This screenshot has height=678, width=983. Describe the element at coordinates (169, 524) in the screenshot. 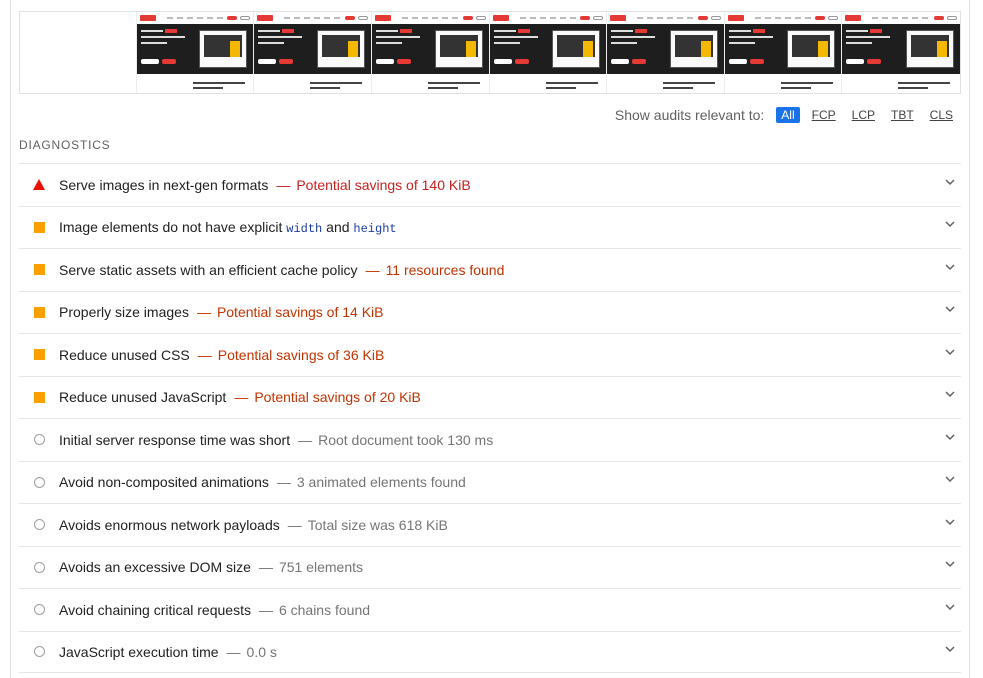

I see `audit-title: Avoids enormous network payloads` at that location.